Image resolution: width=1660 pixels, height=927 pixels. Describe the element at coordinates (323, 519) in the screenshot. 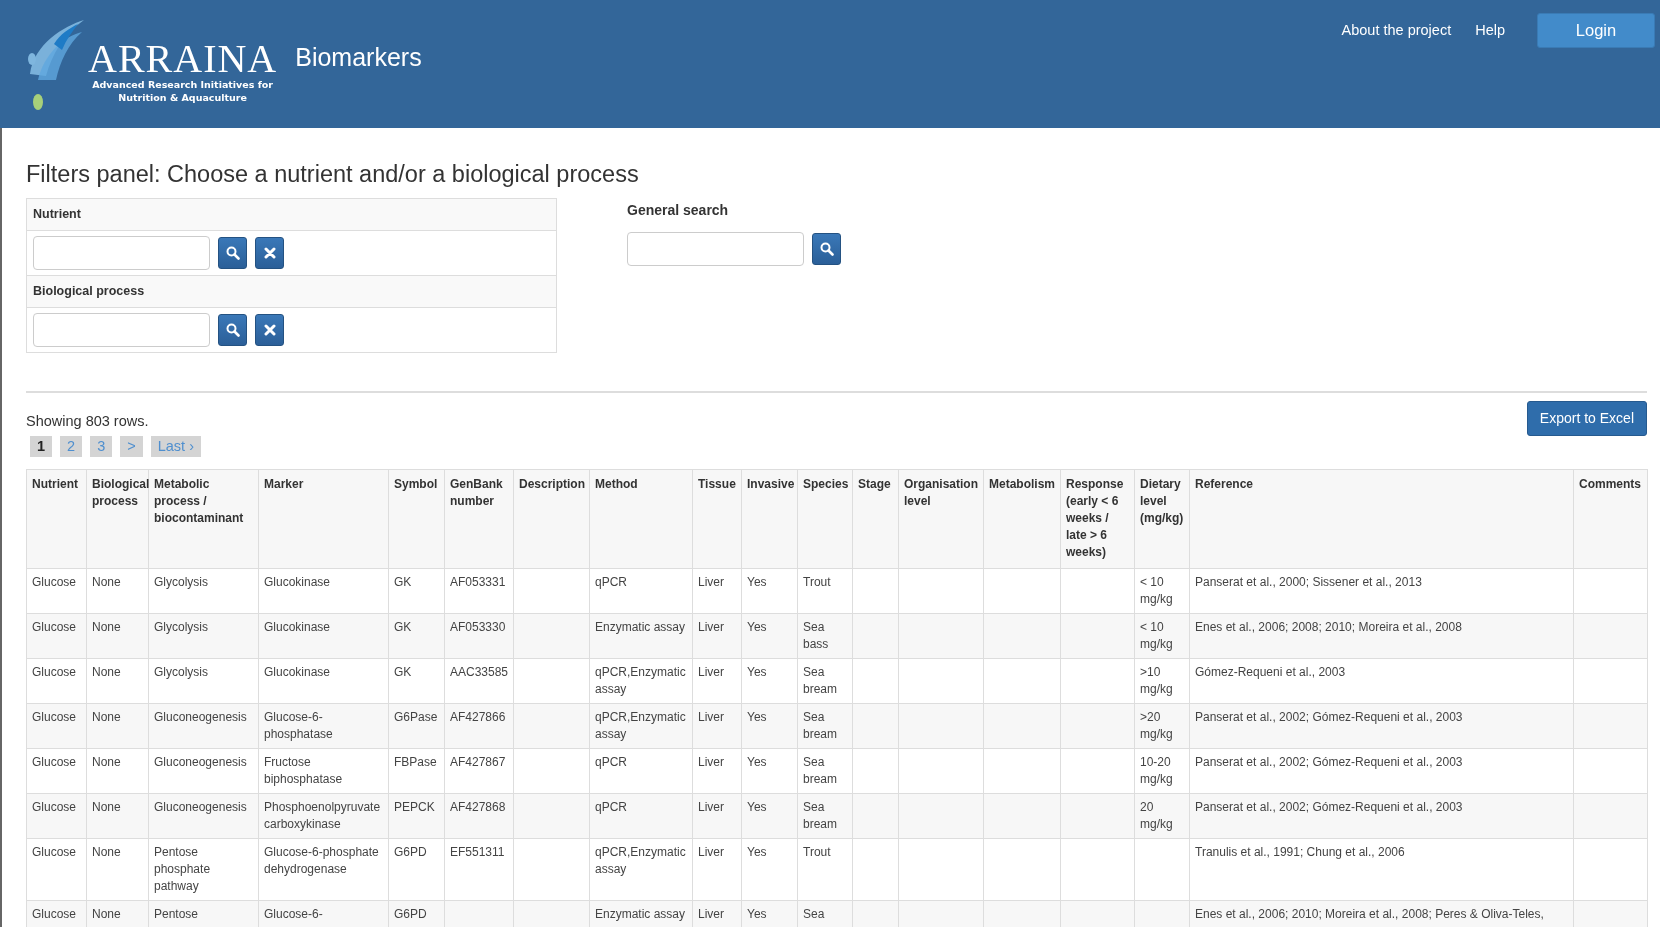

I see `column-header: Marker` at that location.